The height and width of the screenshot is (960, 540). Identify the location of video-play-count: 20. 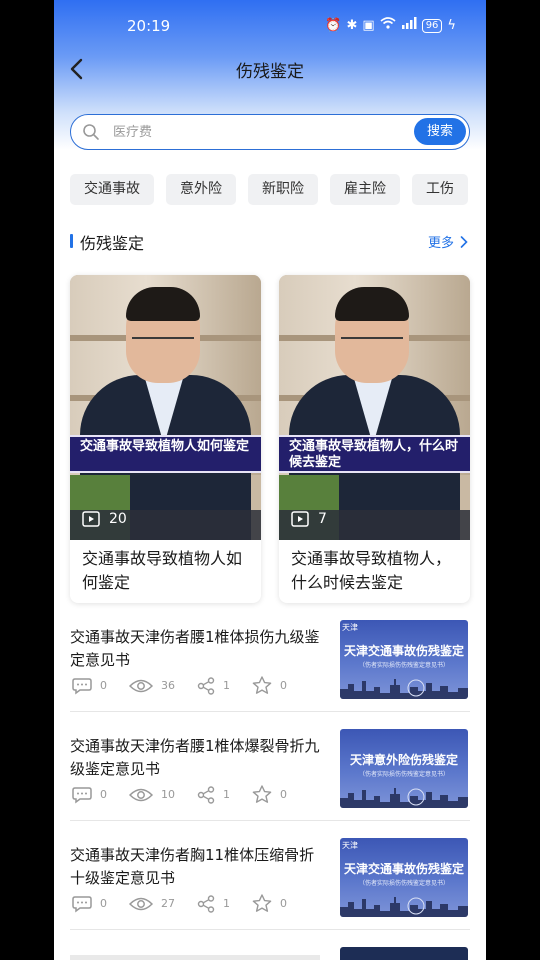
(104, 519).